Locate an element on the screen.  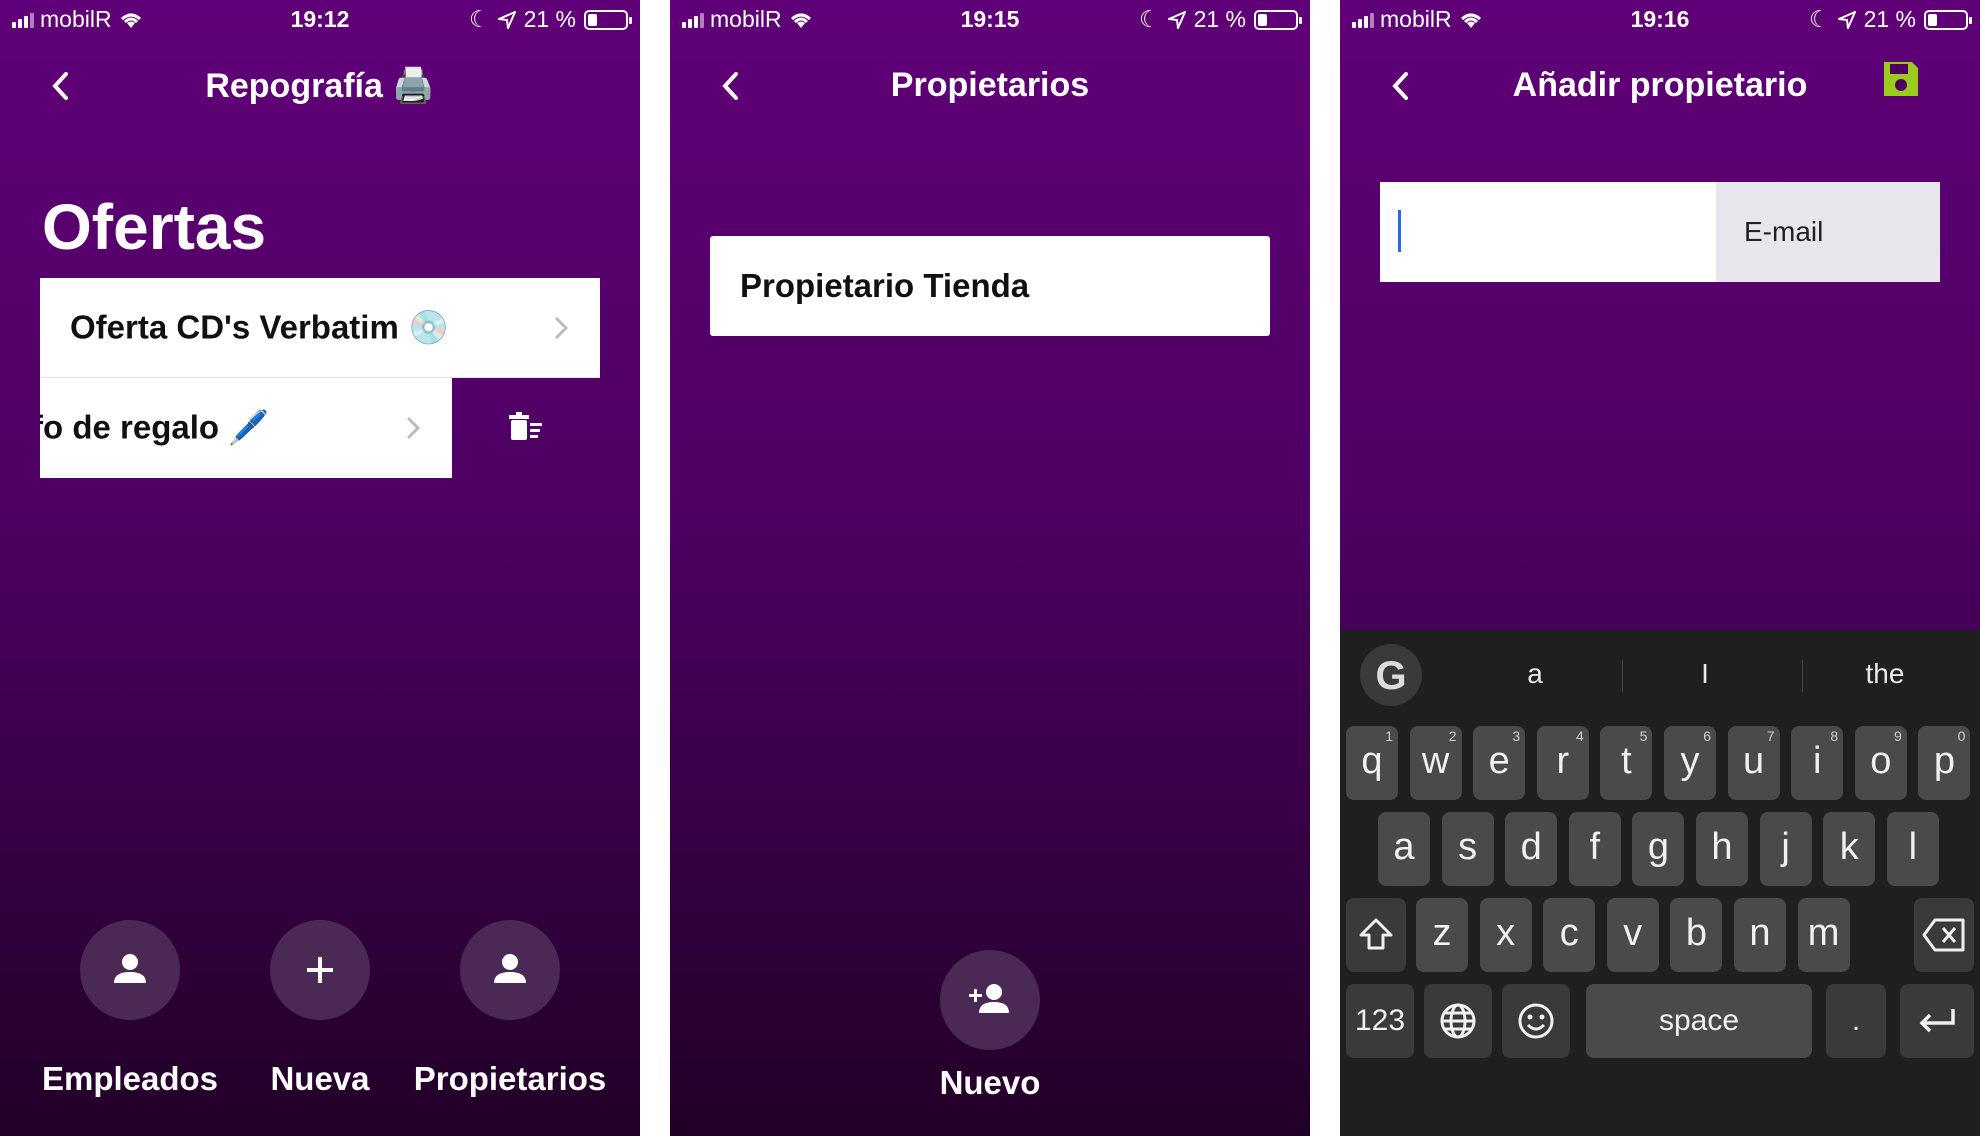
key-label: i is located at coordinates (1817, 761).